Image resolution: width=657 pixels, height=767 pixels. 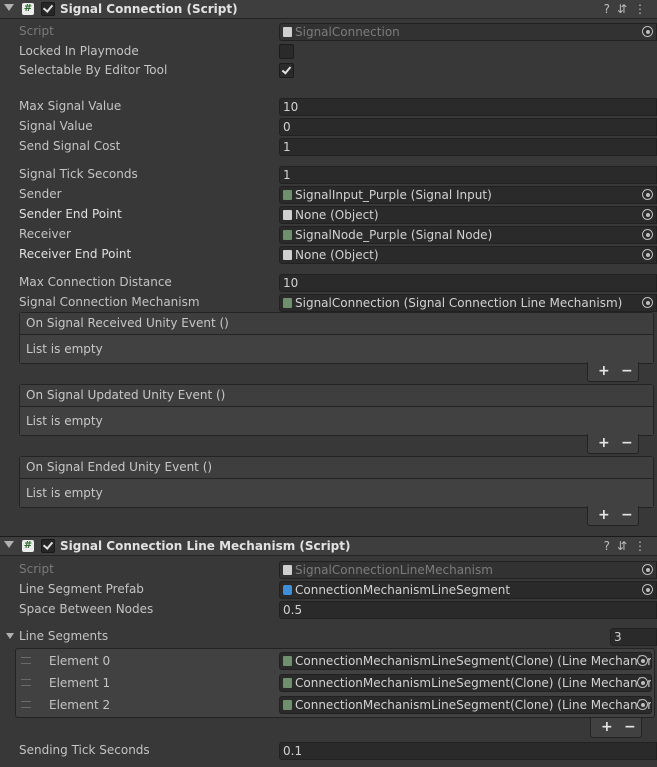 What do you see at coordinates (56, 126) in the screenshot?
I see `signal-value-label: Signal Value` at bounding box center [56, 126].